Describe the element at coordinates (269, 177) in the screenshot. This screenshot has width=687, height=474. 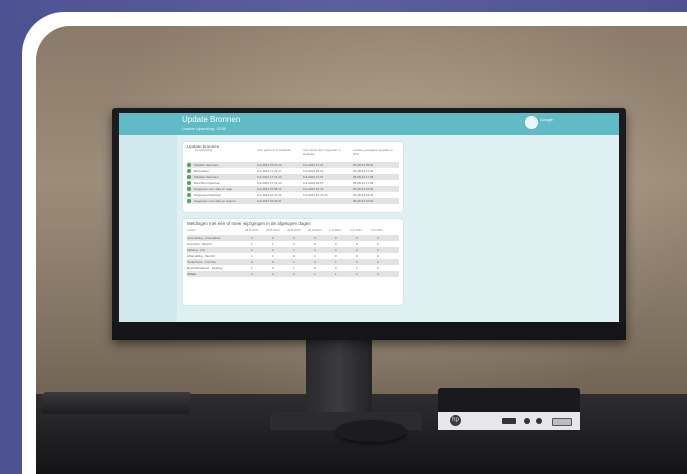
I see `row-value: 6-9-2024 17:31:43` at that location.